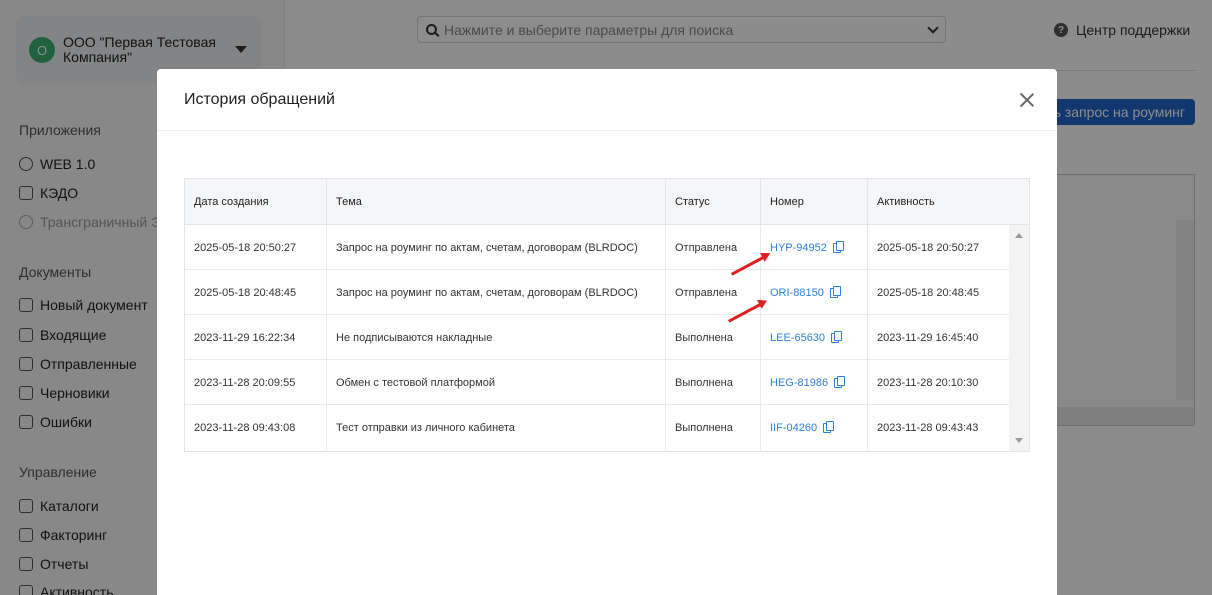 The height and width of the screenshot is (595, 1212). What do you see at coordinates (496, 202) in the screenshot?
I see `column-topic: Тема` at bounding box center [496, 202].